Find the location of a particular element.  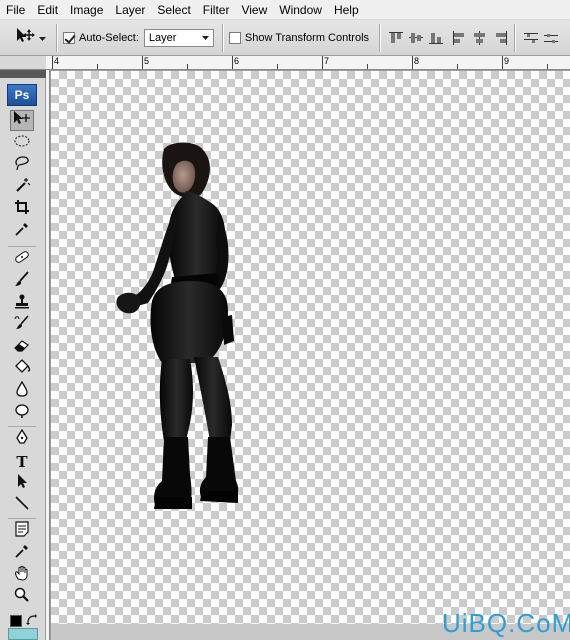

blur-tool is located at coordinates (22, 391).